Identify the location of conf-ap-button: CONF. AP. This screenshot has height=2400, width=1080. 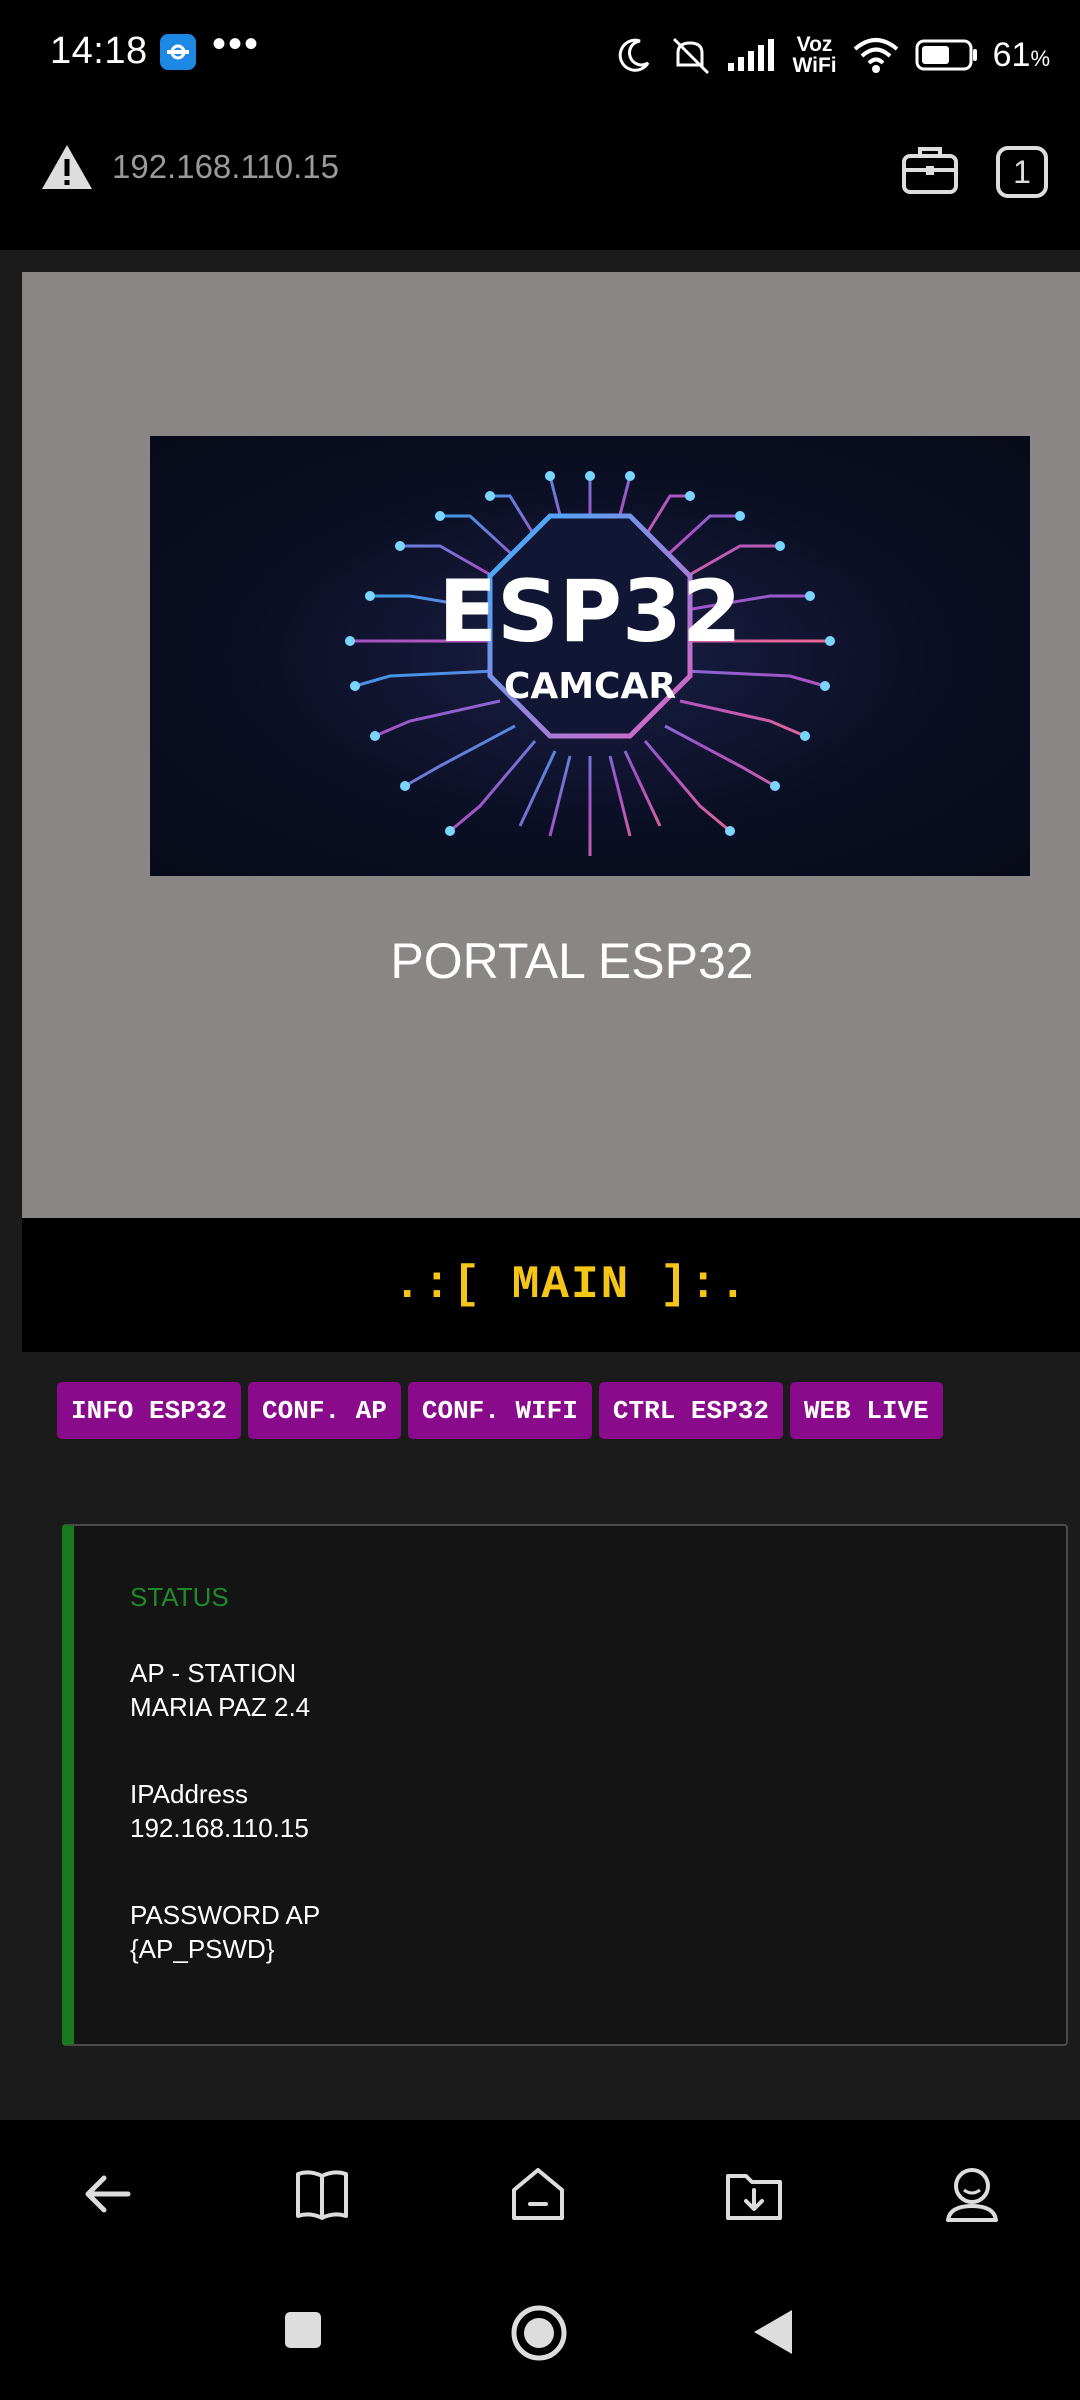
(324, 1410).